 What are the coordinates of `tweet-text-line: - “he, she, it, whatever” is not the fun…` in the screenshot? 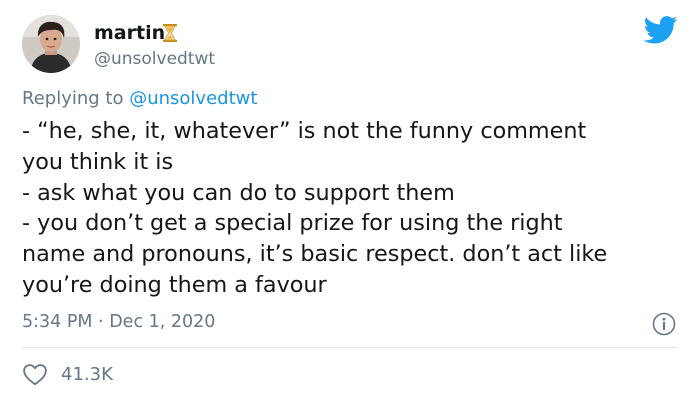 It's located at (304, 131).